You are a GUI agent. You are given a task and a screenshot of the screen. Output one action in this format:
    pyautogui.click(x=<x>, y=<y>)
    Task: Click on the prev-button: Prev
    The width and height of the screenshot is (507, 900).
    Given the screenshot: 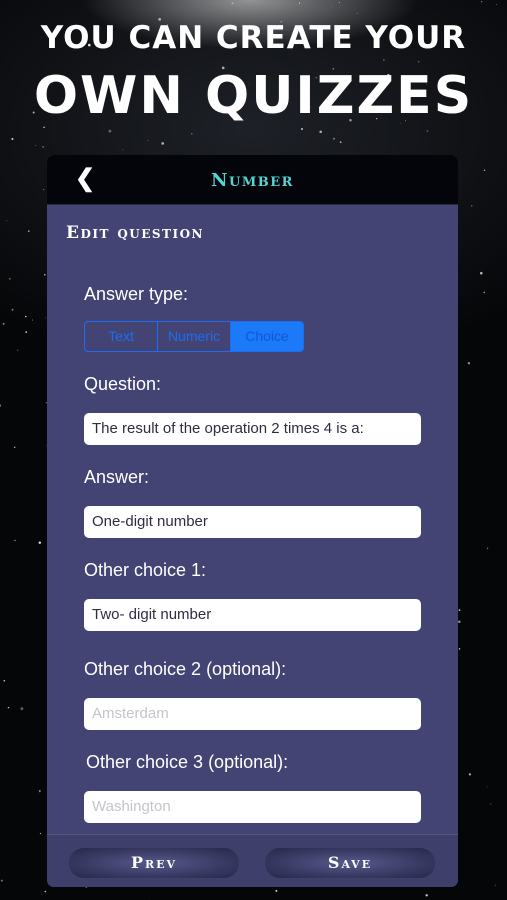 What is the action you would take?
    pyautogui.click(x=154, y=863)
    